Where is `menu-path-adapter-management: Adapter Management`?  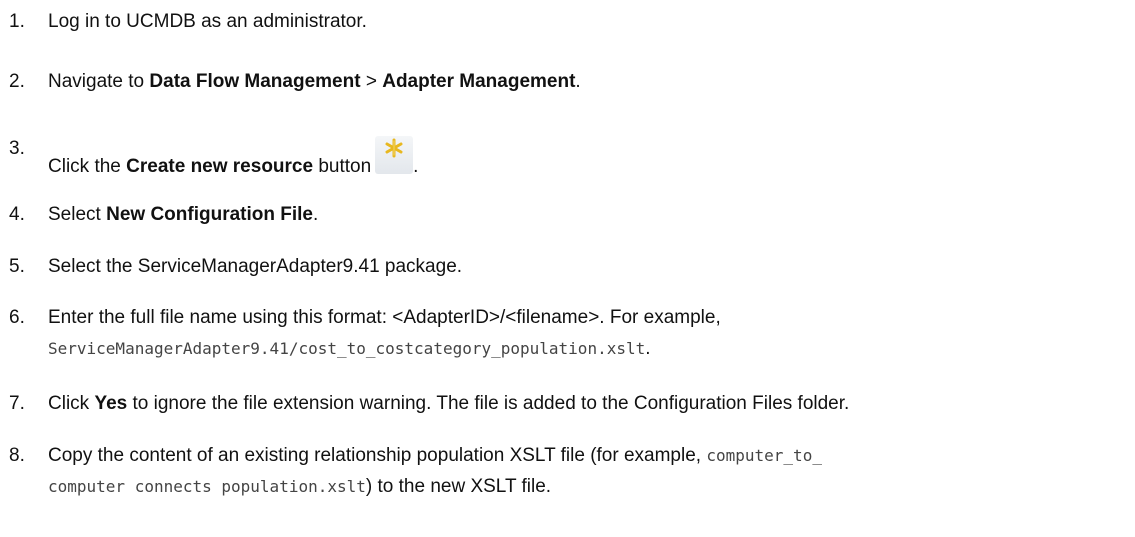
menu-path-adapter-management: Adapter Management is located at coordinates (479, 81).